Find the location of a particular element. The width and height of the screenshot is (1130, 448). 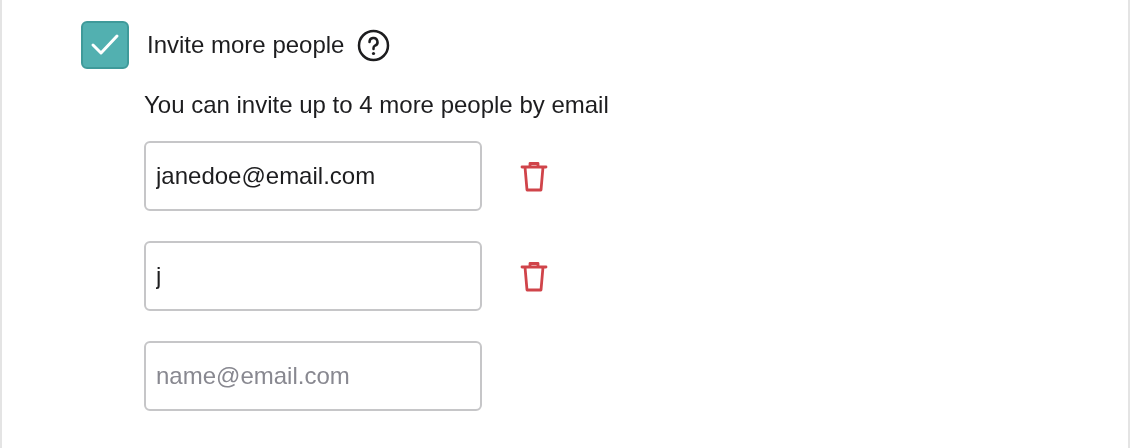

check-icon is located at coordinates (105, 45).